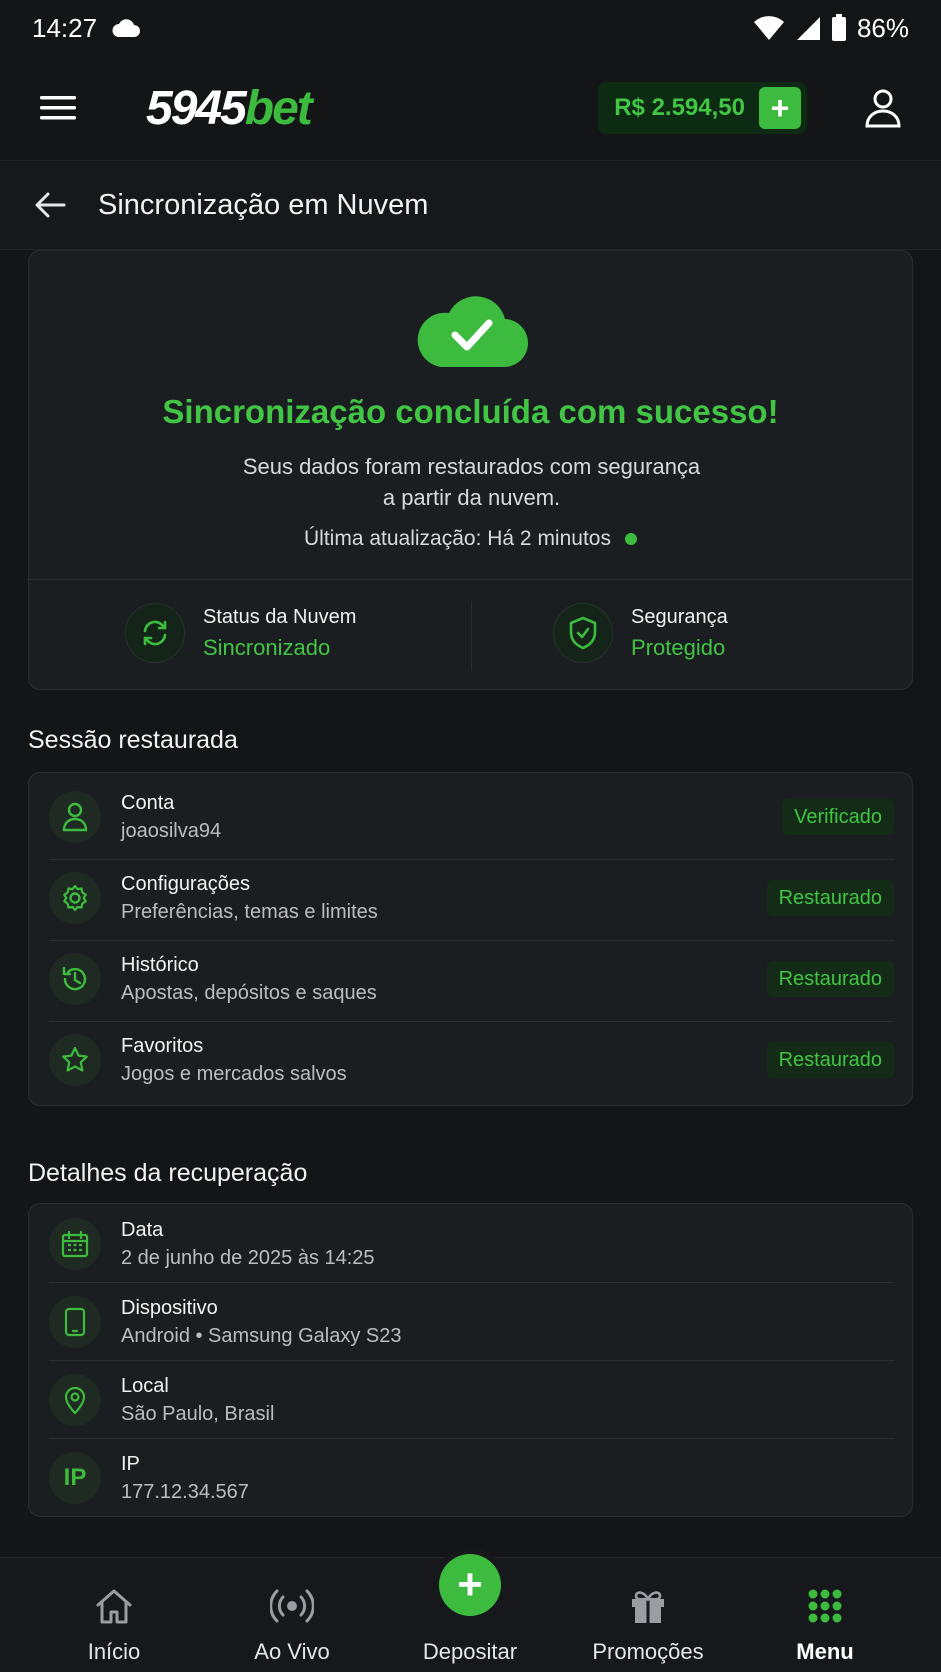 This screenshot has width=941, height=1672. I want to click on history-icon, so click(75, 979).